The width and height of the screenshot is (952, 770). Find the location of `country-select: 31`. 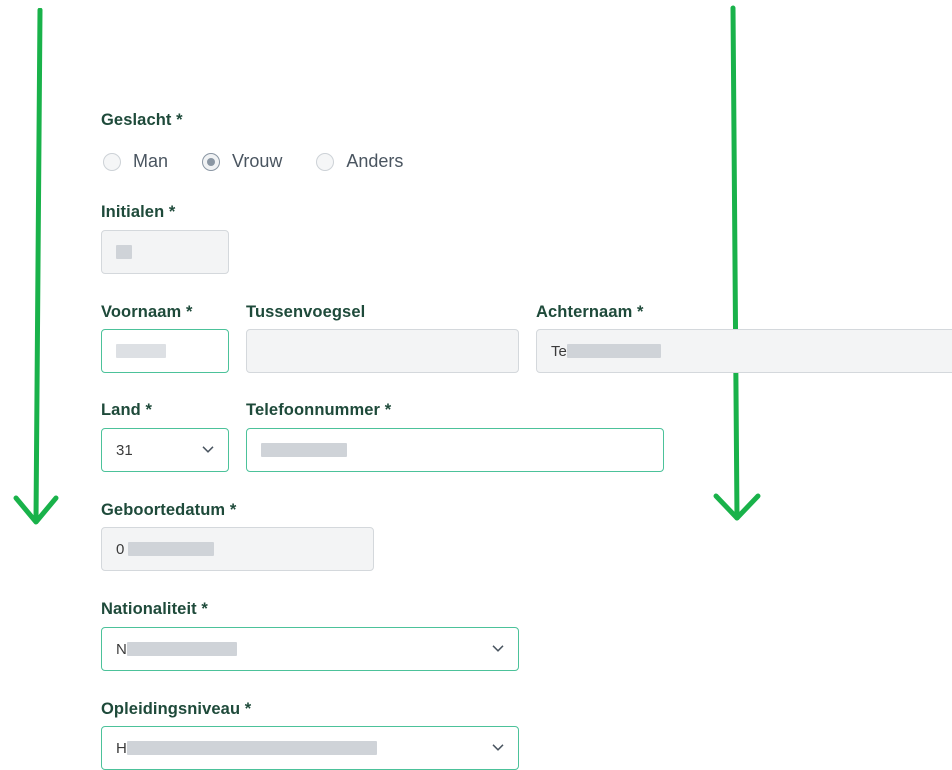

country-select: 31 is located at coordinates (165, 450).